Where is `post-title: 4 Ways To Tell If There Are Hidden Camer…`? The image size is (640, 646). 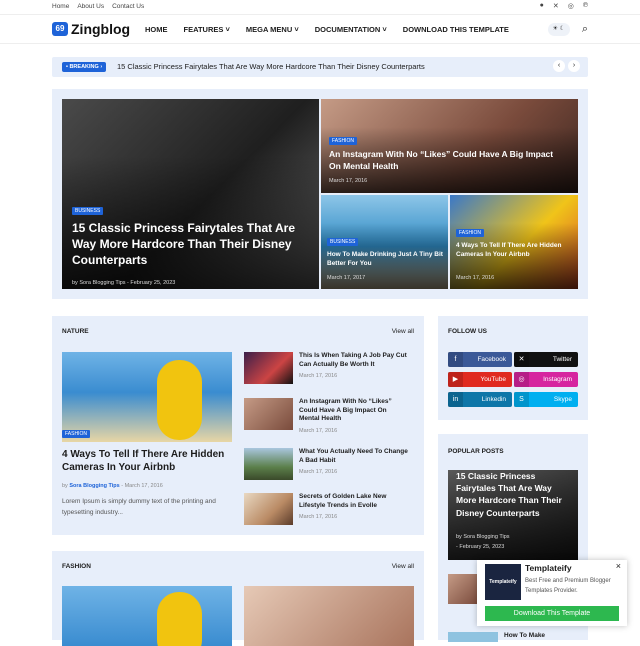 post-title: 4 Ways To Tell If There Are Hidden Camer… is located at coordinates (515, 250).